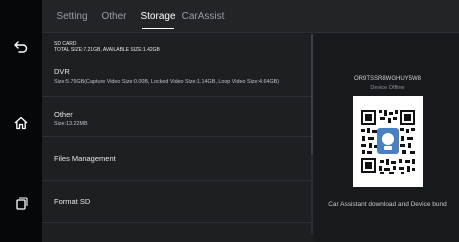 Image resolution: width=459 pixels, height=242 pixels. I want to click on home-icon, so click(21, 123).